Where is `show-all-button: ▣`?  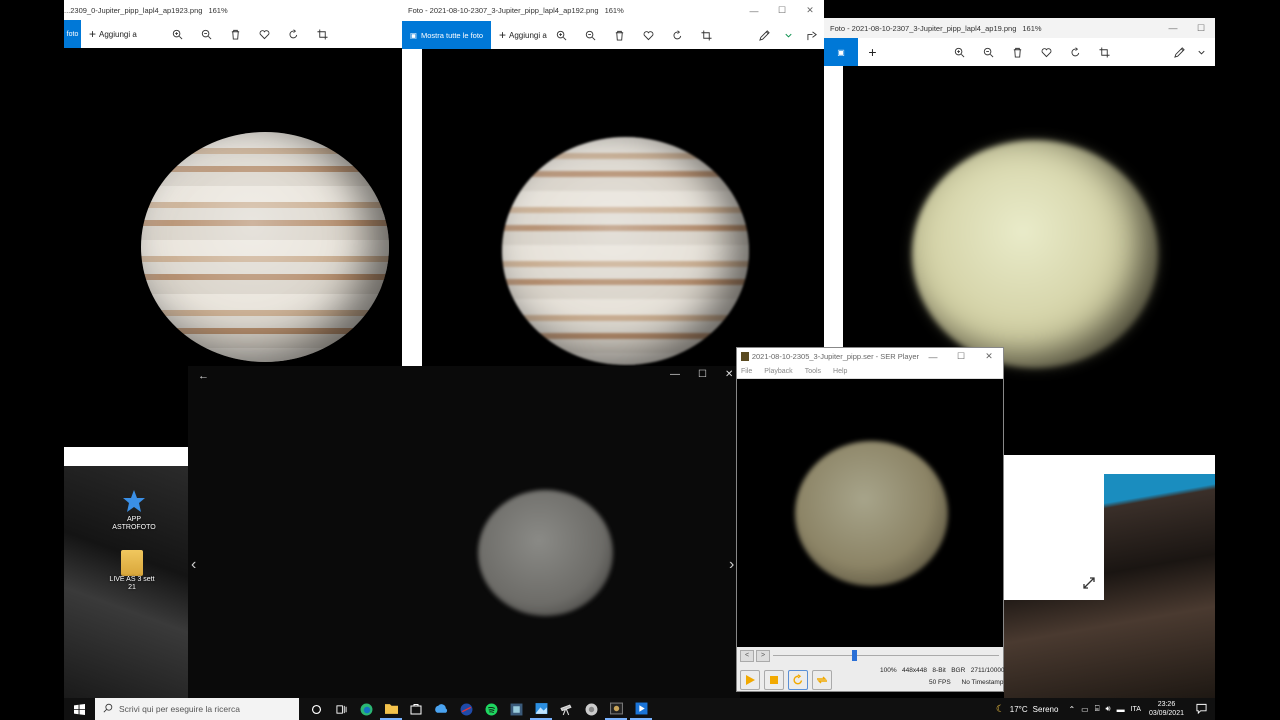
show-all-button: ▣ is located at coordinates (841, 52).